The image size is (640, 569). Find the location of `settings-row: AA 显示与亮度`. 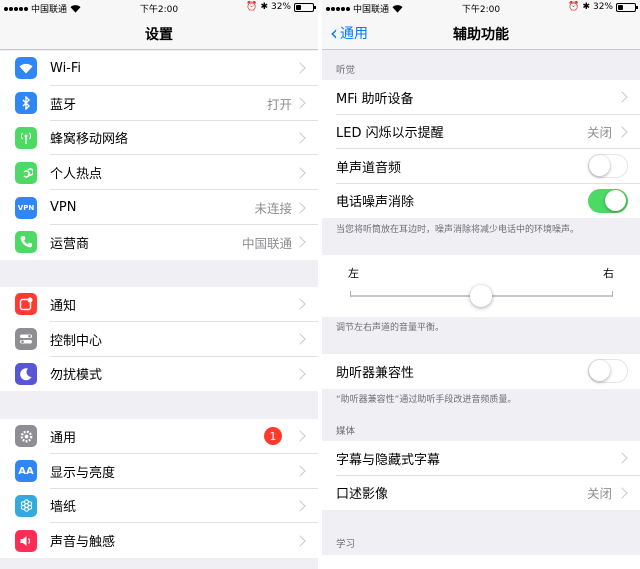

settings-row: AA 显示与亮度 is located at coordinates (159, 471).